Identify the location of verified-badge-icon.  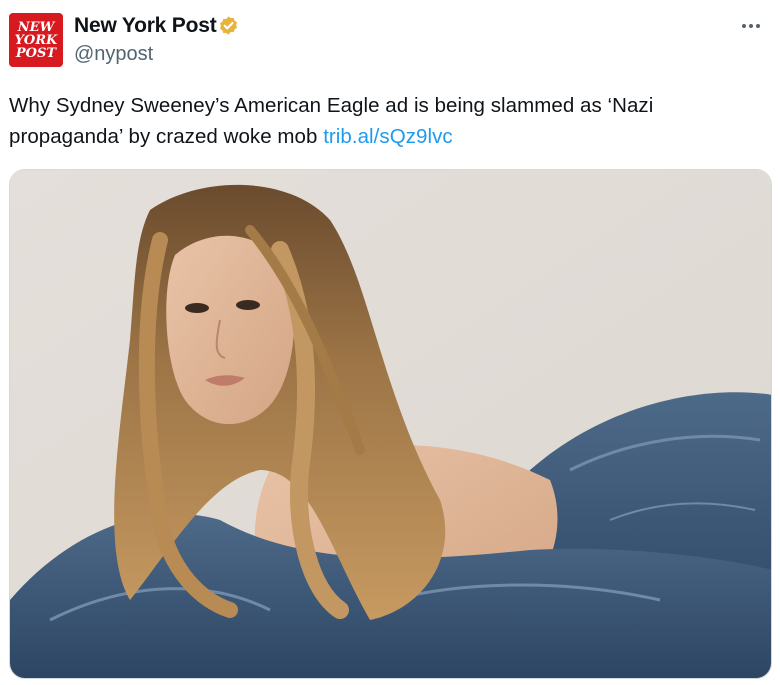
(228, 25).